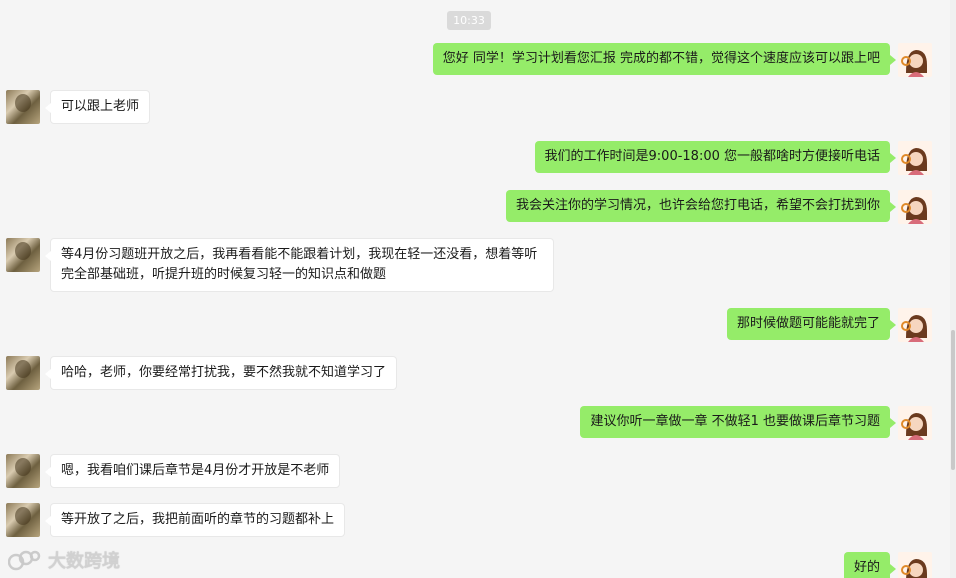  I want to click on message-bubble: 那时候做题可能能就完了, so click(811, 324).